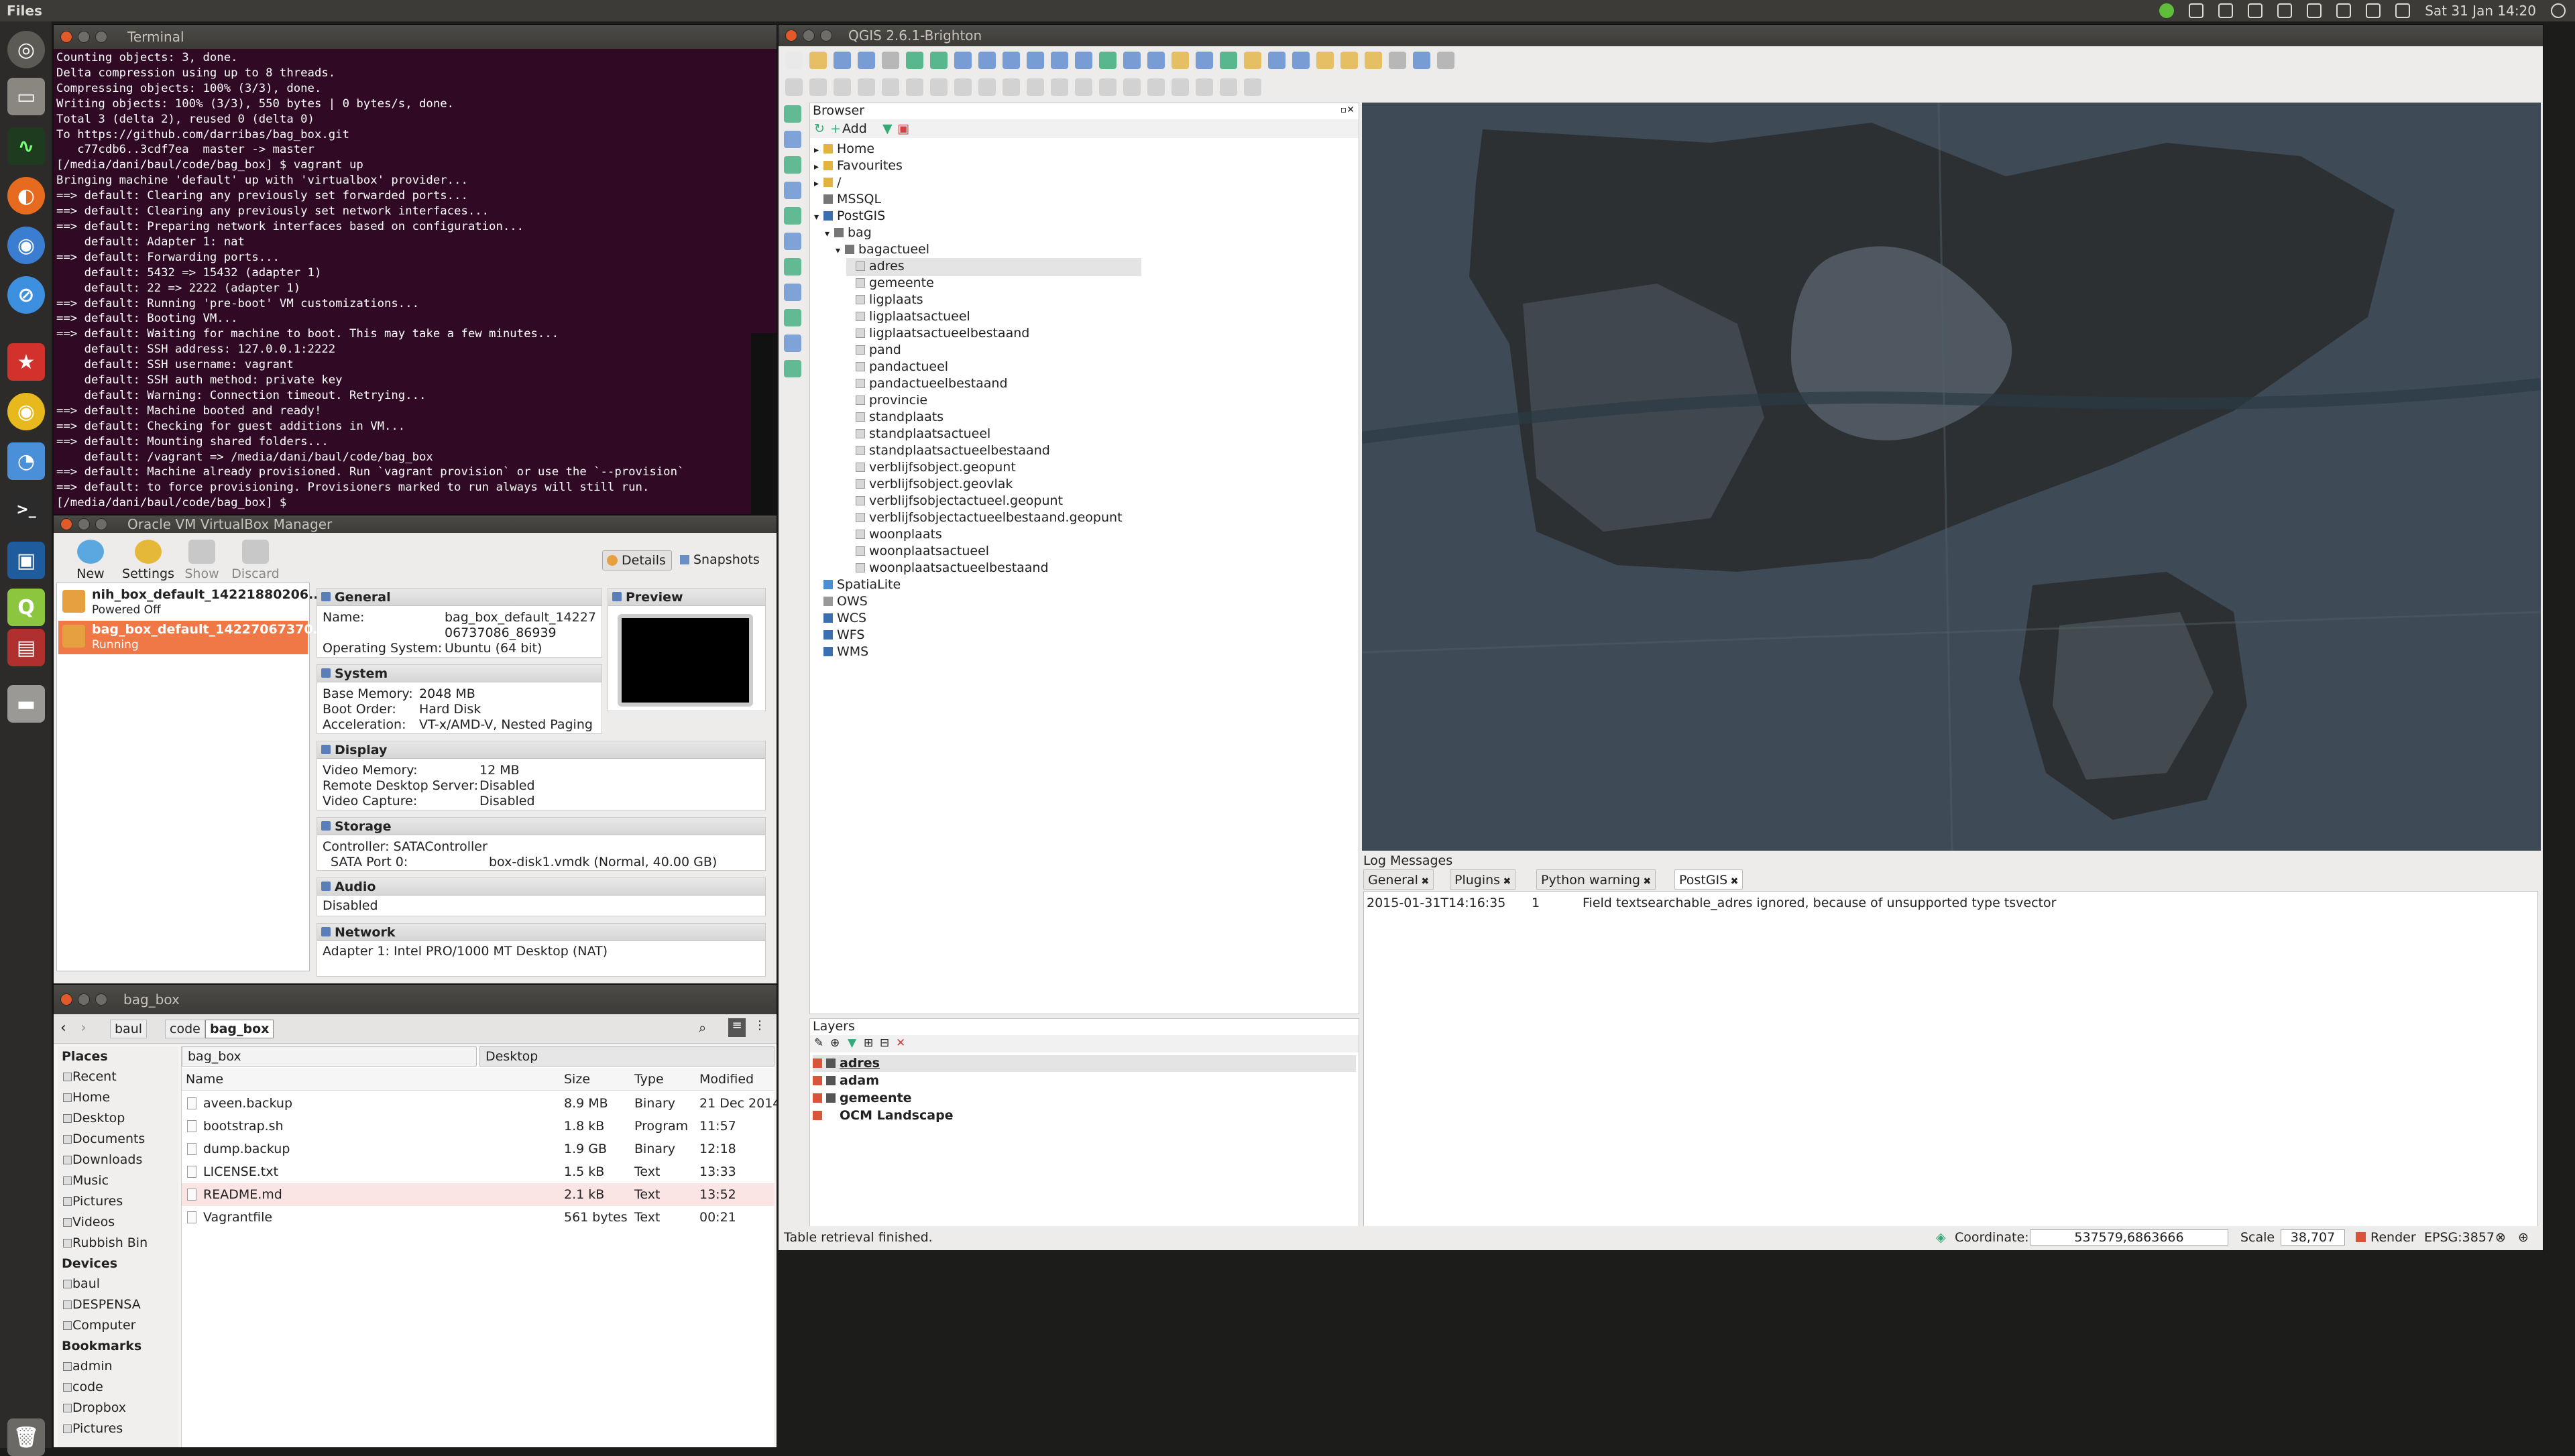  Describe the element at coordinates (1941, 1237) in the screenshot. I see `coordinate-toggle-icon: ◈` at that location.